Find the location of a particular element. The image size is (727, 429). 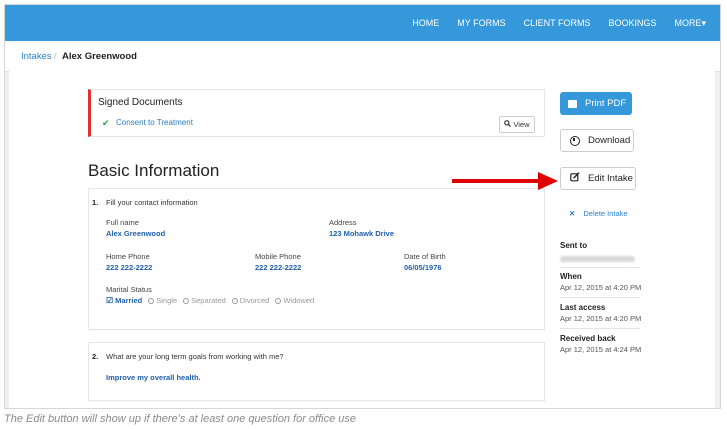

view-button: View is located at coordinates (517, 124).